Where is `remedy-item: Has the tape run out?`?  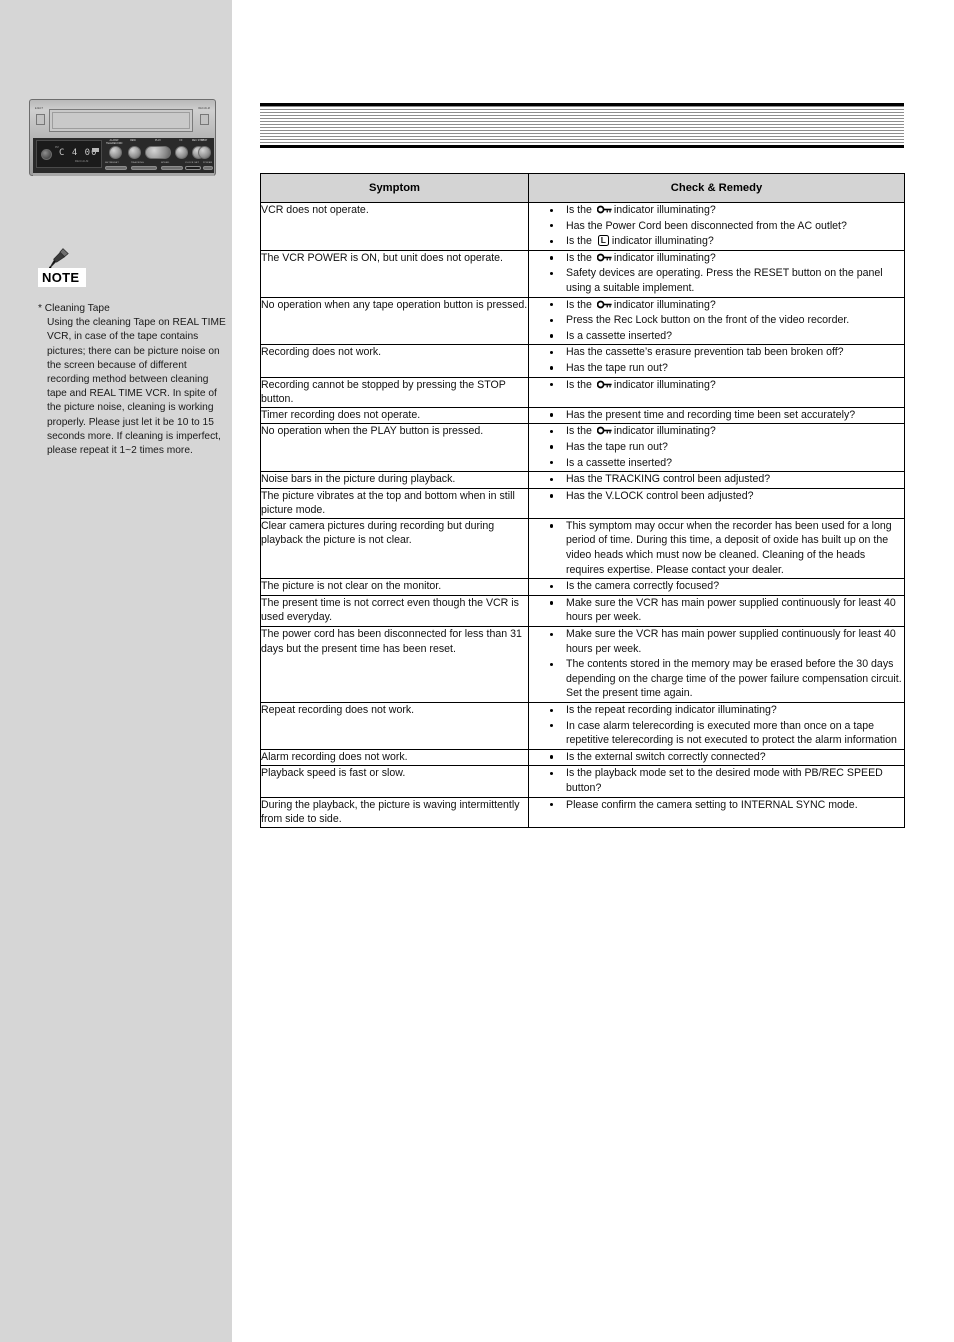
remedy-item: Has the tape run out? is located at coordinates (716, 447).